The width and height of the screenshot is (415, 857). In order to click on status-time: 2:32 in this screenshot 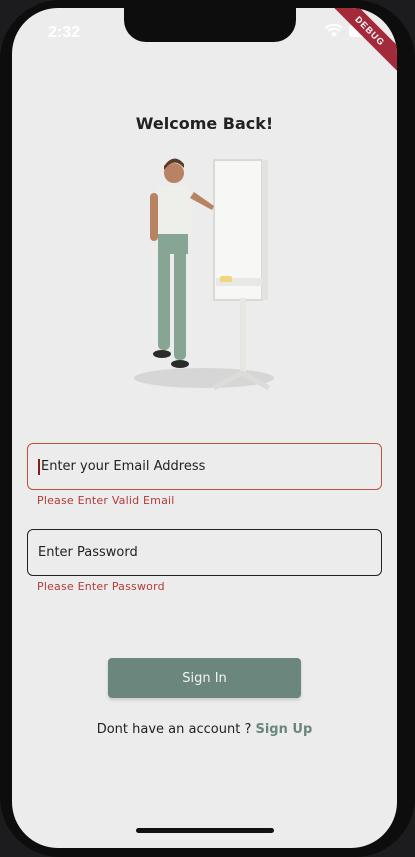, I will do `click(64, 32)`.